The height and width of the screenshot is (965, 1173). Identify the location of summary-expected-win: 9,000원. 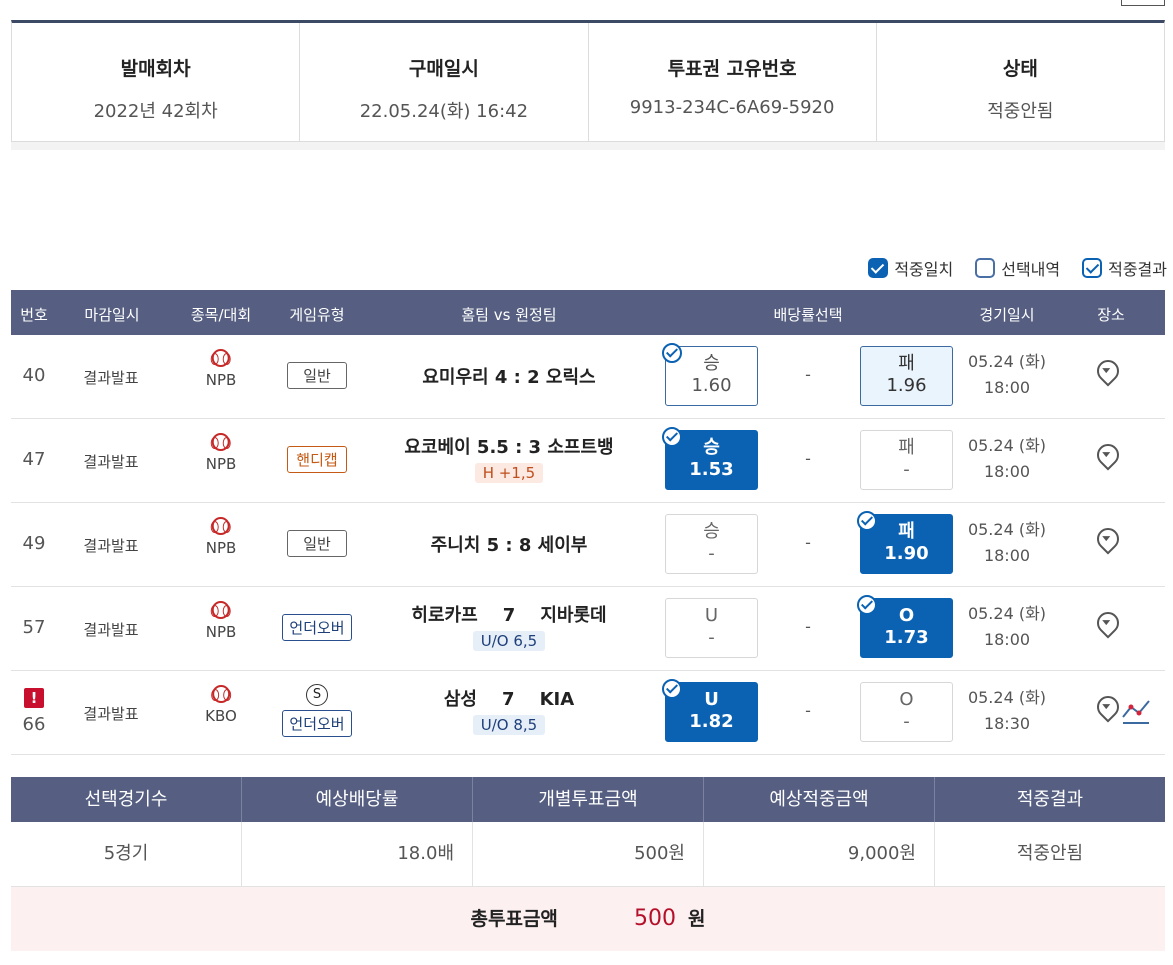
(819, 854).